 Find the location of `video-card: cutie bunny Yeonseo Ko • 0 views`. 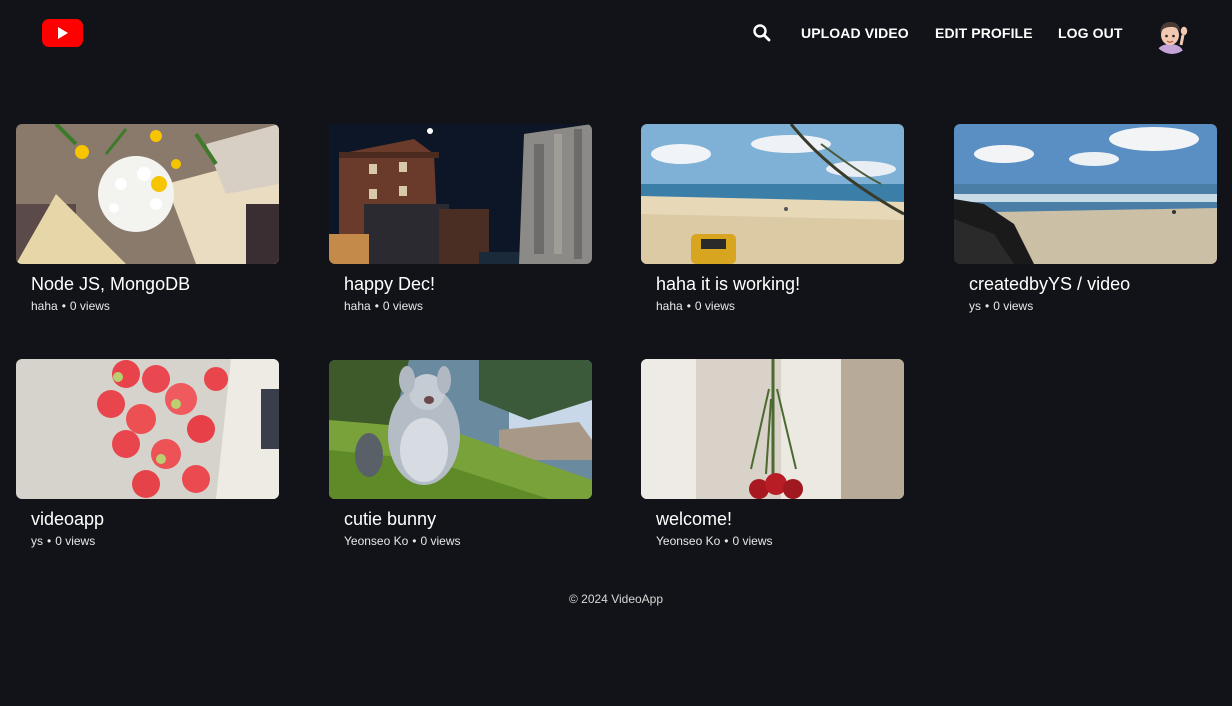

video-card: cutie bunny Yeonseo Ko • 0 views is located at coordinates (460, 454).